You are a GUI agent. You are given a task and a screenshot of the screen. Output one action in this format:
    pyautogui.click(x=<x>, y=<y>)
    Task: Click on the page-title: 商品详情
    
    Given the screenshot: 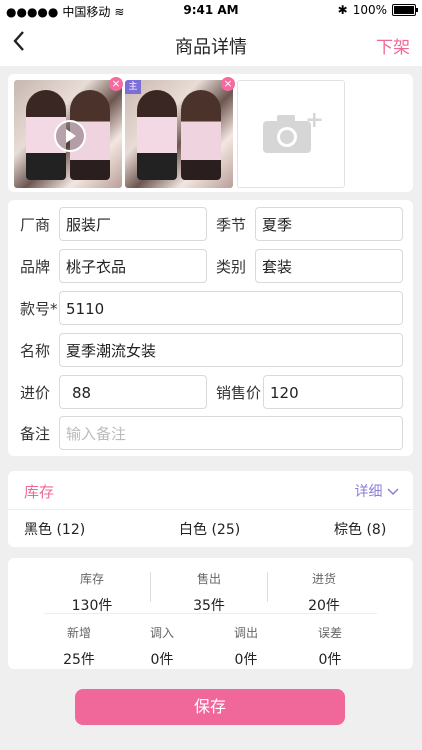 What is the action you would take?
    pyautogui.click(x=211, y=47)
    